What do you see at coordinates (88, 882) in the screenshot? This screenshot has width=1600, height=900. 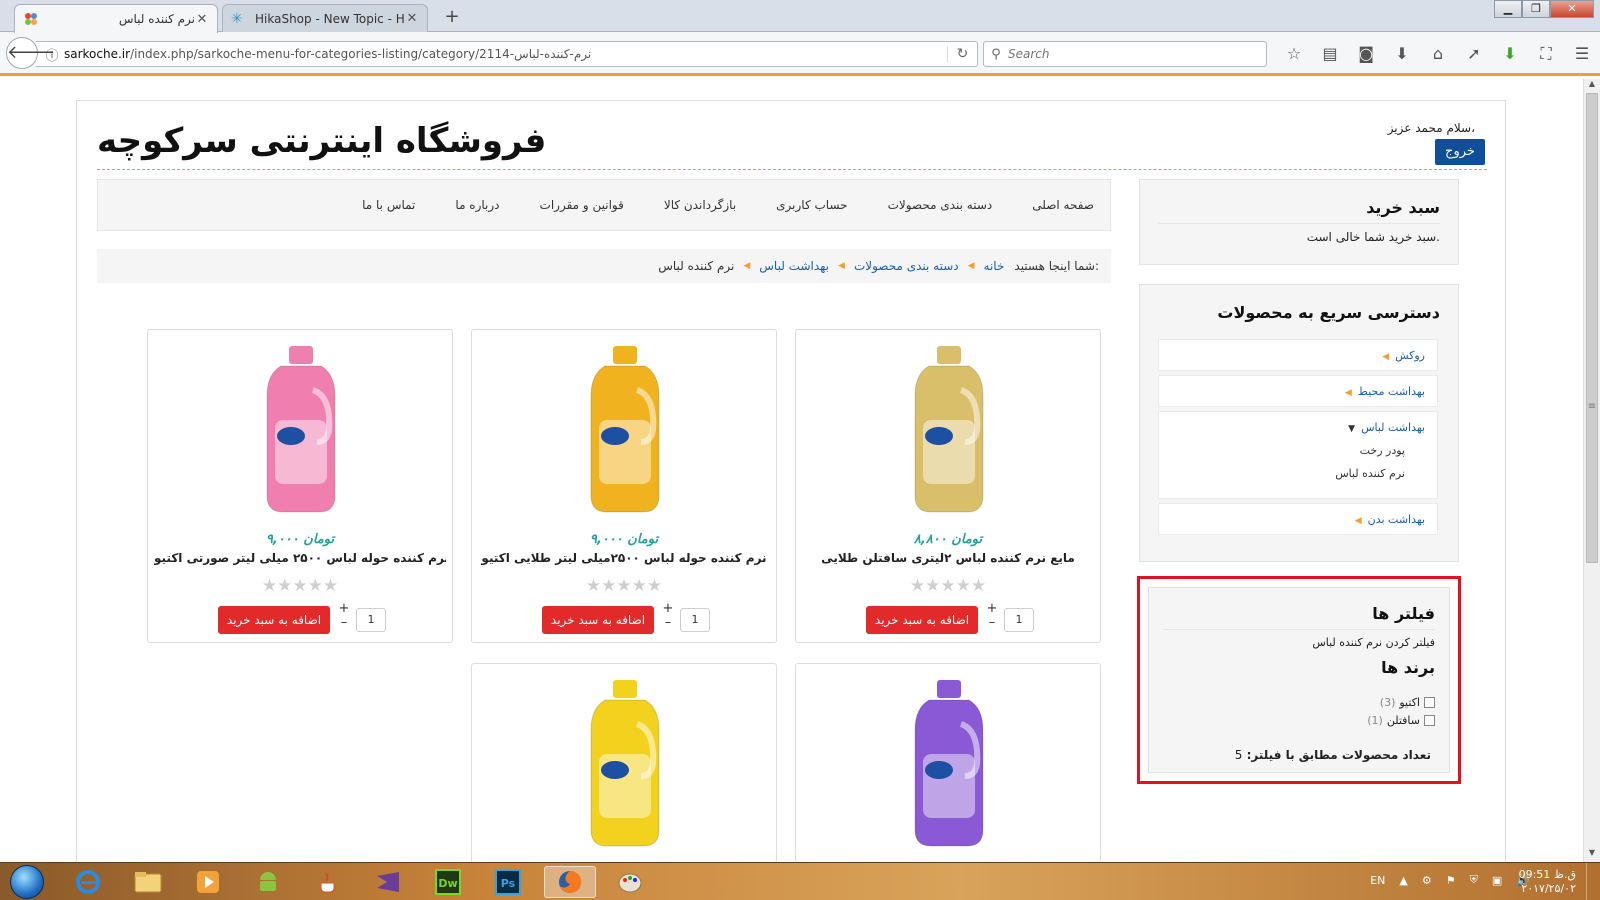 I see `ie-taskbar-icon` at bounding box center [88, 882].